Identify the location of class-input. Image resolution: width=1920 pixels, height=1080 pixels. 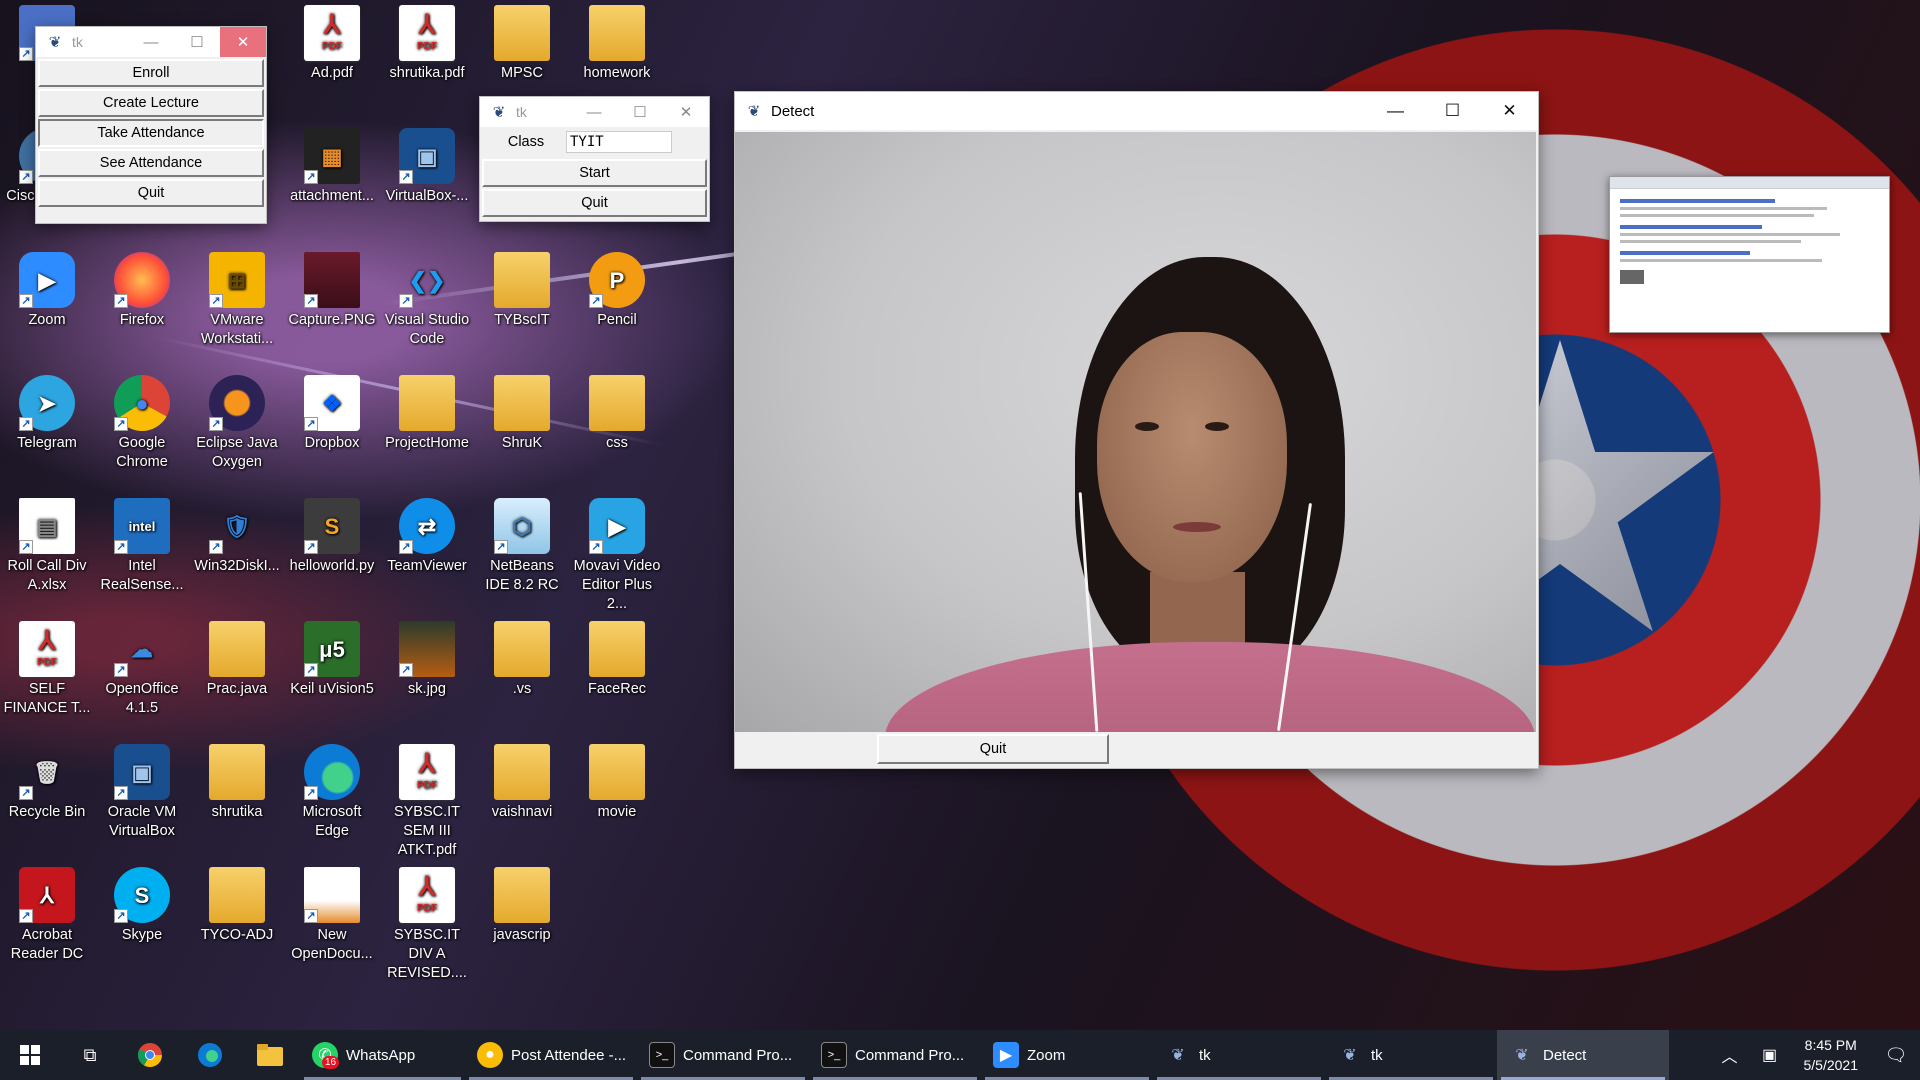
(619, 142).